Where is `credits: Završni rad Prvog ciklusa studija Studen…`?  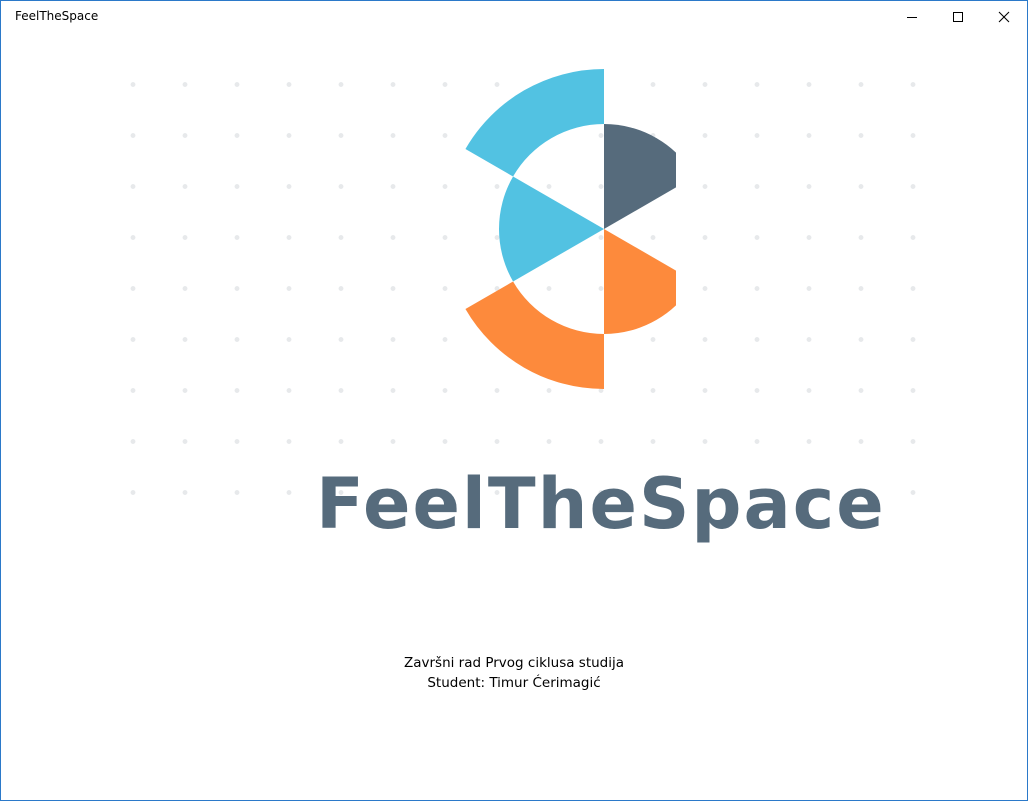 credits: Završni rad Prvog ciklusa studija Studen… is located at coordinates (514, 673).